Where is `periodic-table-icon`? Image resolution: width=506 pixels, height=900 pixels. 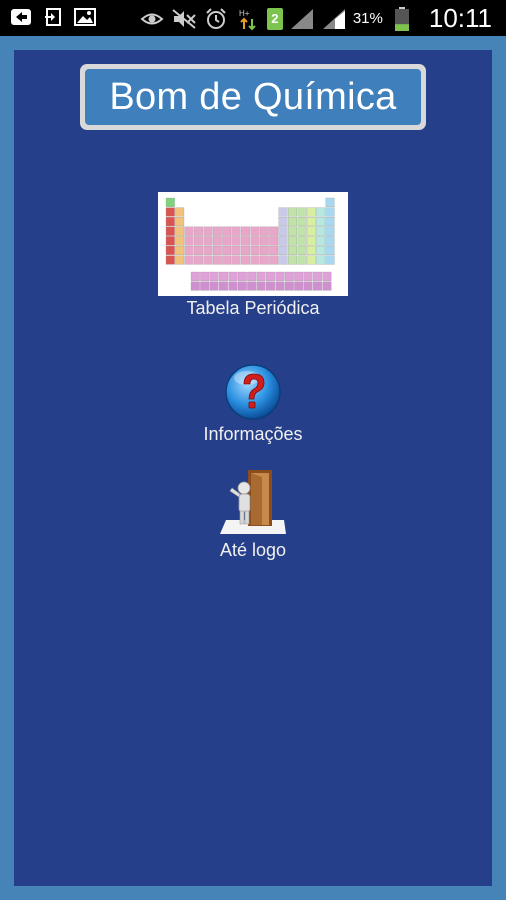 periodic-table-icon is located at coordinates (253, 244).